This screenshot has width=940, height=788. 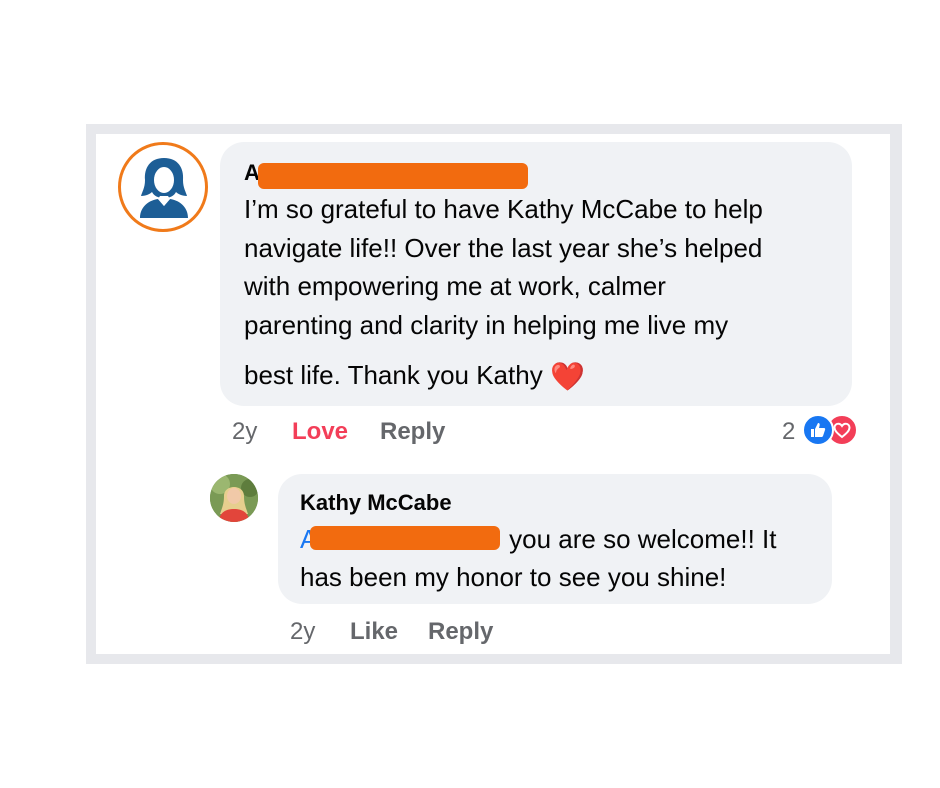 What do you see at coordinates (302, 632) in the screenshot?
I see `reply-time: 2y` at bounding box center [302, 632].